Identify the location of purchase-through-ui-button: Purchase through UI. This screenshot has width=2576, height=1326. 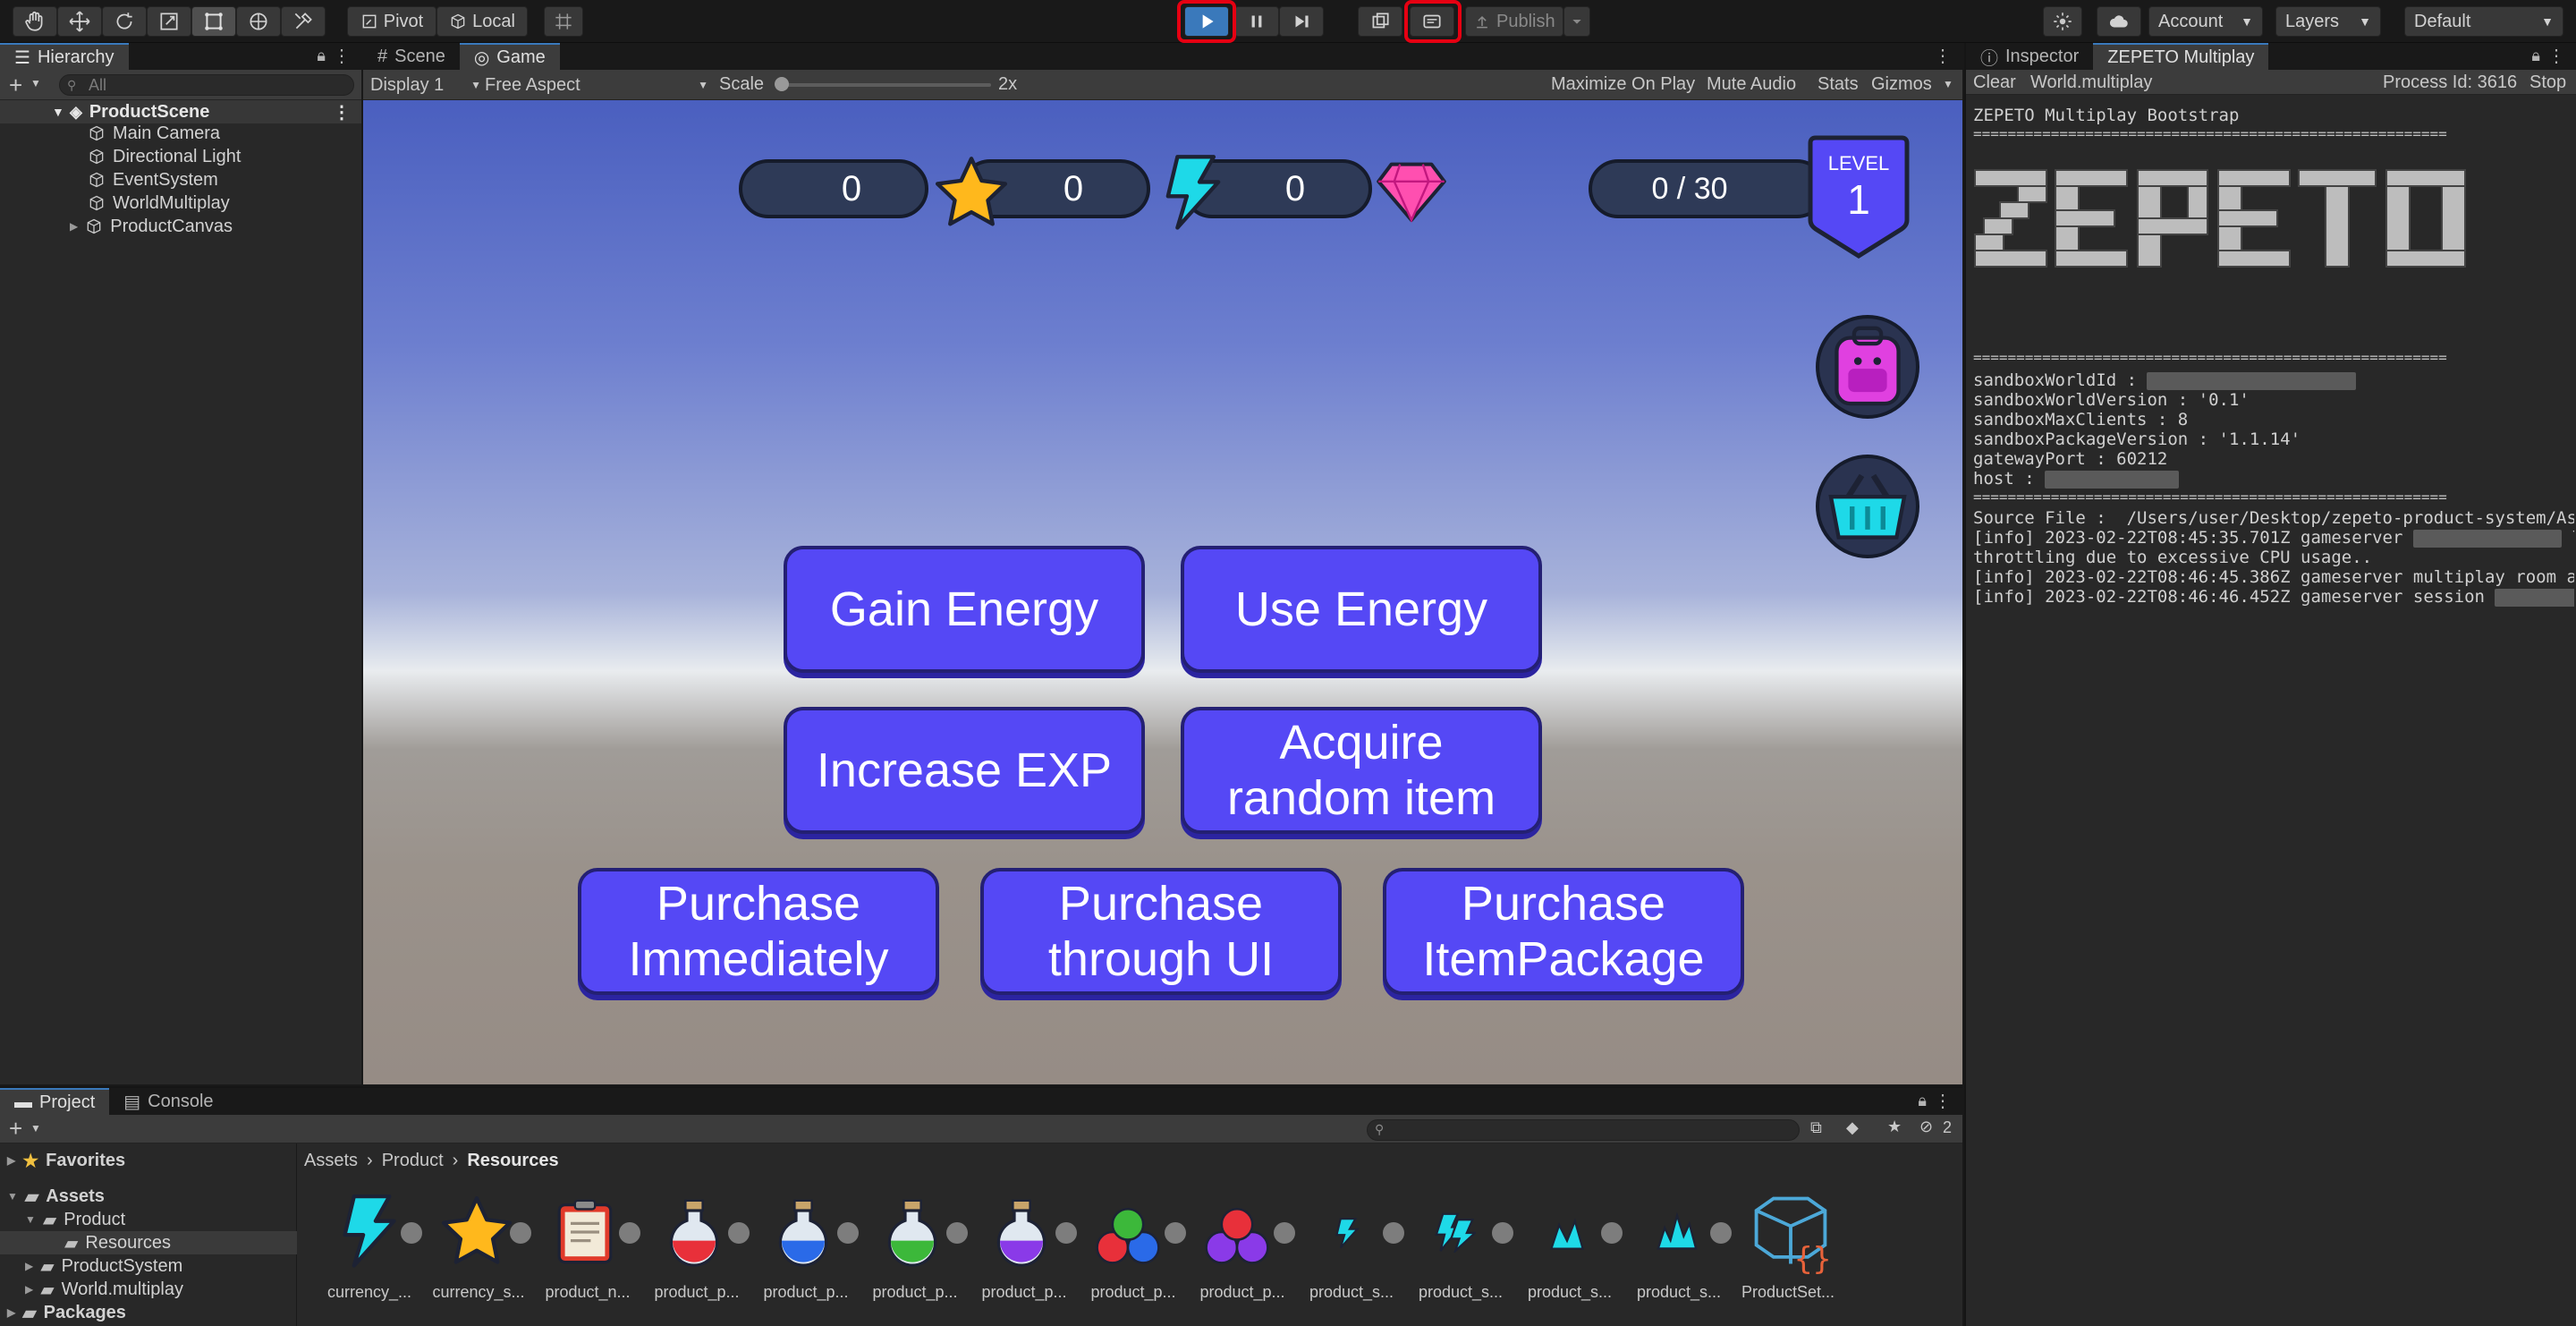
(1161, 931).